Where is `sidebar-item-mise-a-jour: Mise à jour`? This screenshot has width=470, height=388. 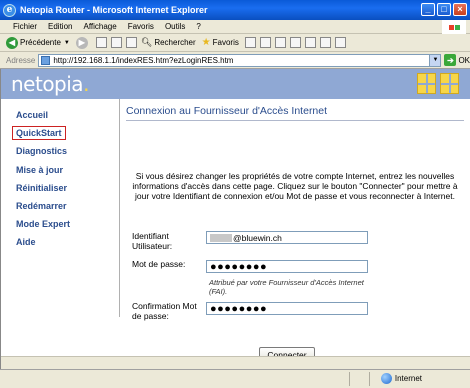 sidebar-item-mise-a-jour: Mise à jour is located at coordinates (39, 170).